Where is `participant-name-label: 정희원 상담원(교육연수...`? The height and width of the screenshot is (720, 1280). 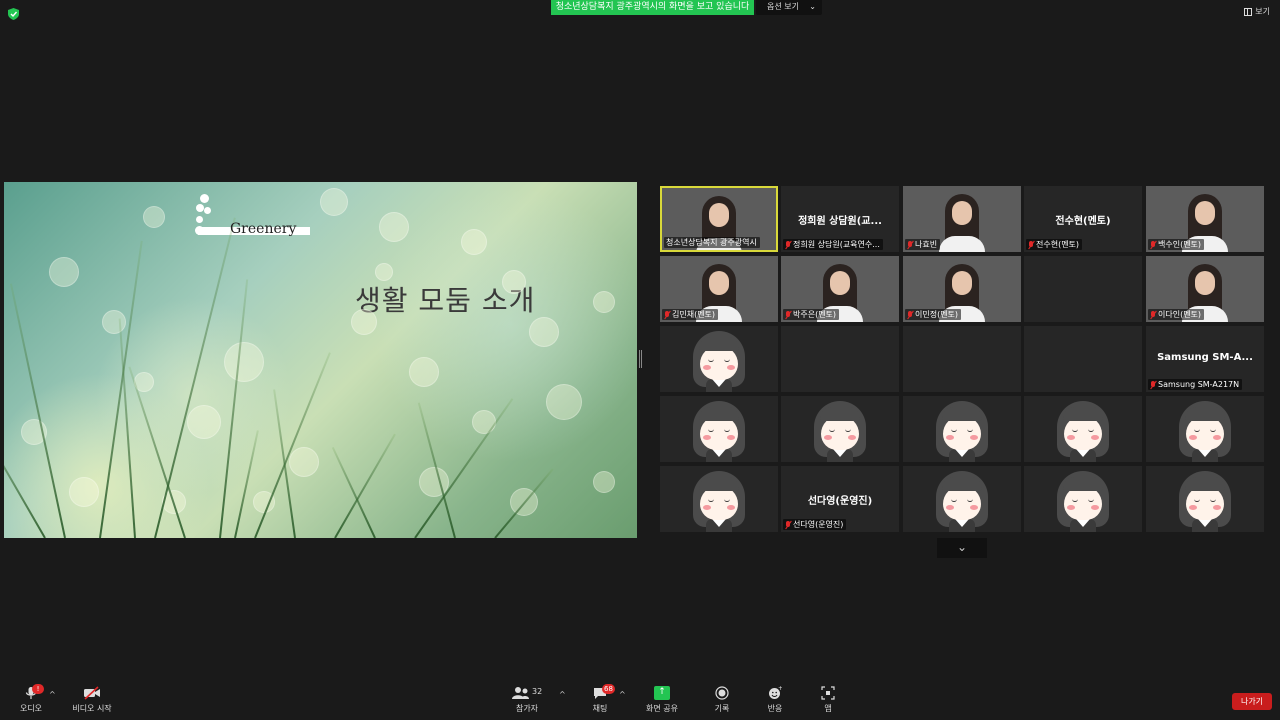 participant-name-label: 정희원 상담원(교육연수... is located at coordinates (833, 244).